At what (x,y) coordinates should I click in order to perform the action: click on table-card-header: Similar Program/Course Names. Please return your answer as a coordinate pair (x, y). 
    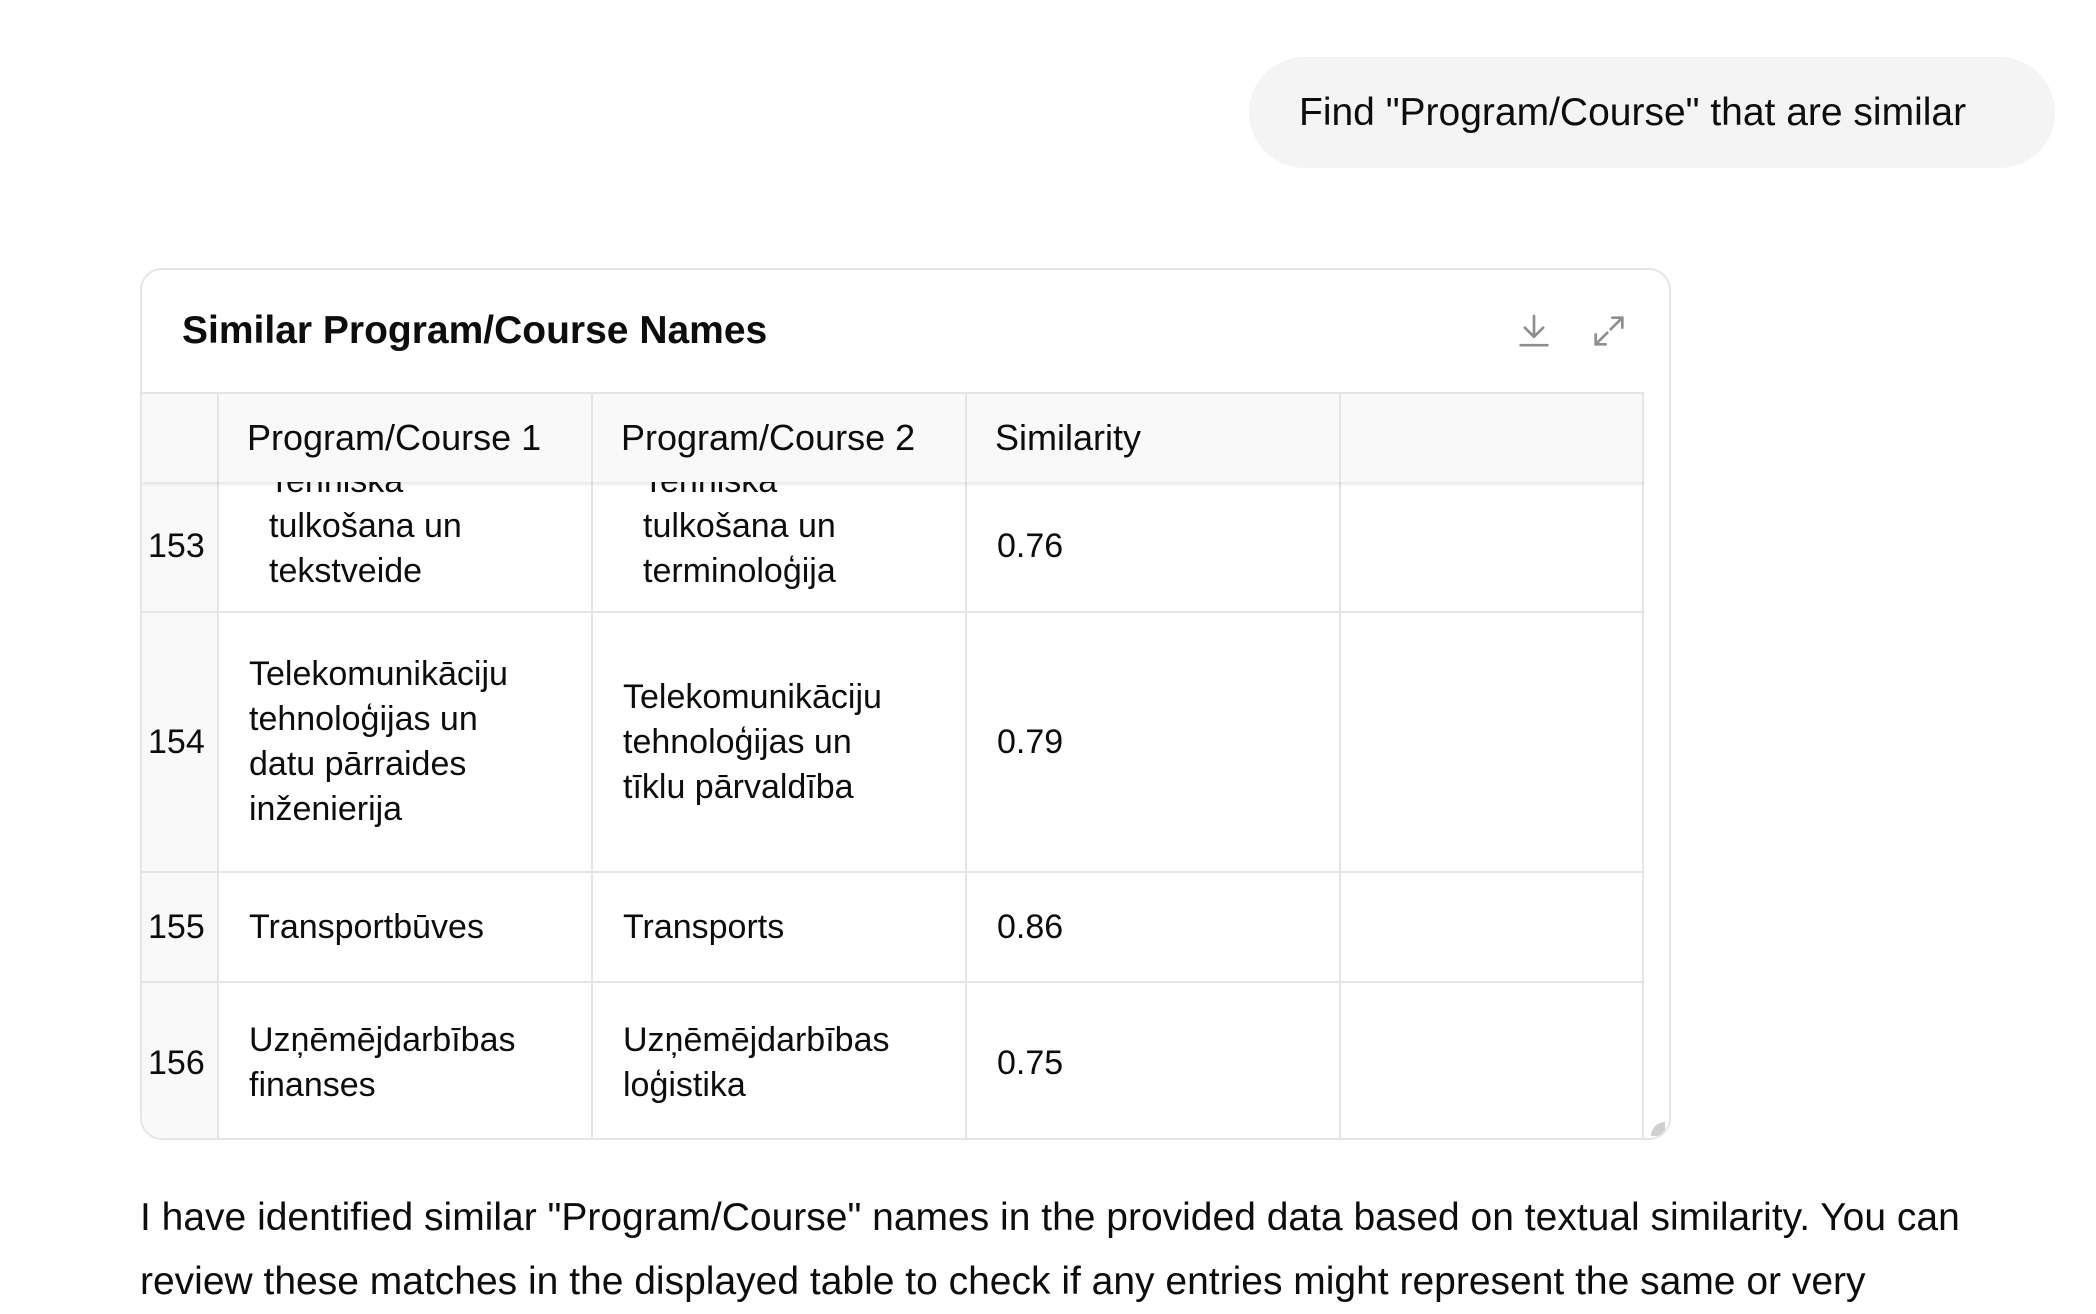
    Looking at the image, I should click on (905, 331).